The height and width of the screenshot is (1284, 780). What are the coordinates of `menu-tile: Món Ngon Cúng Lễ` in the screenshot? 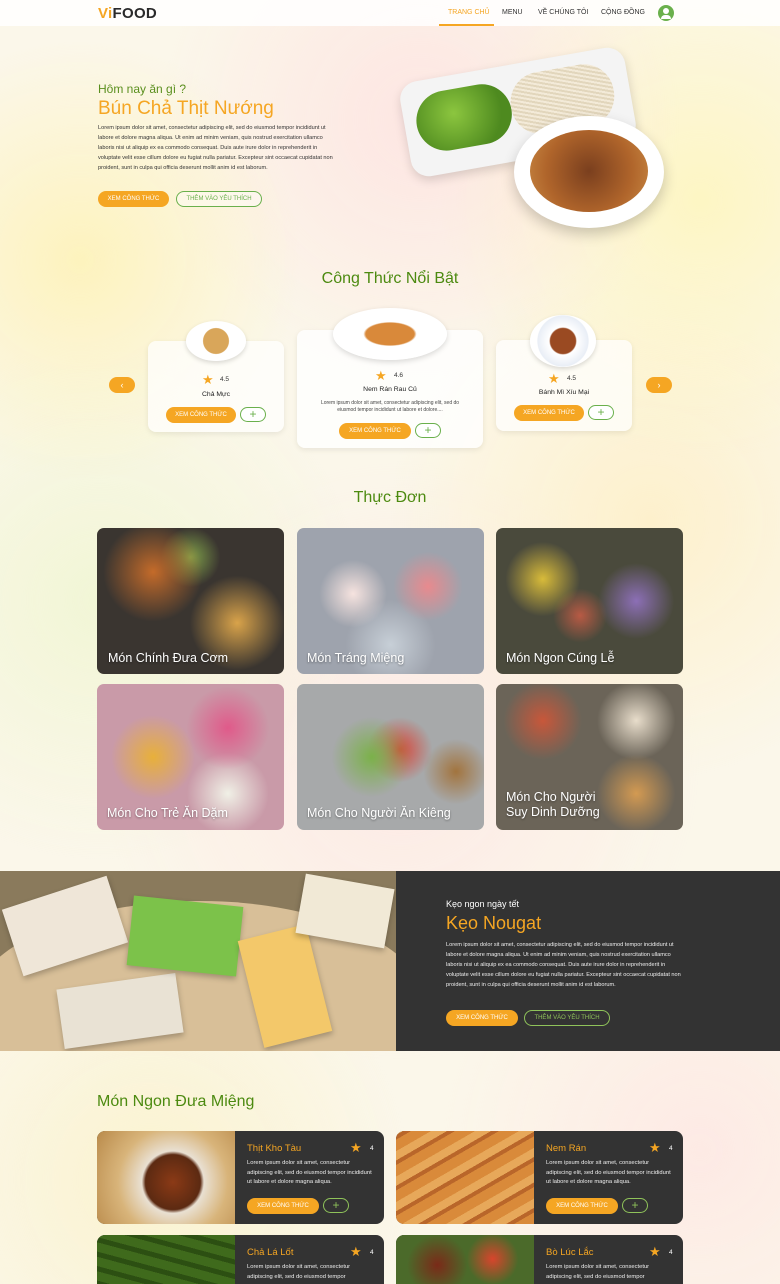 It's located at (589, 601).